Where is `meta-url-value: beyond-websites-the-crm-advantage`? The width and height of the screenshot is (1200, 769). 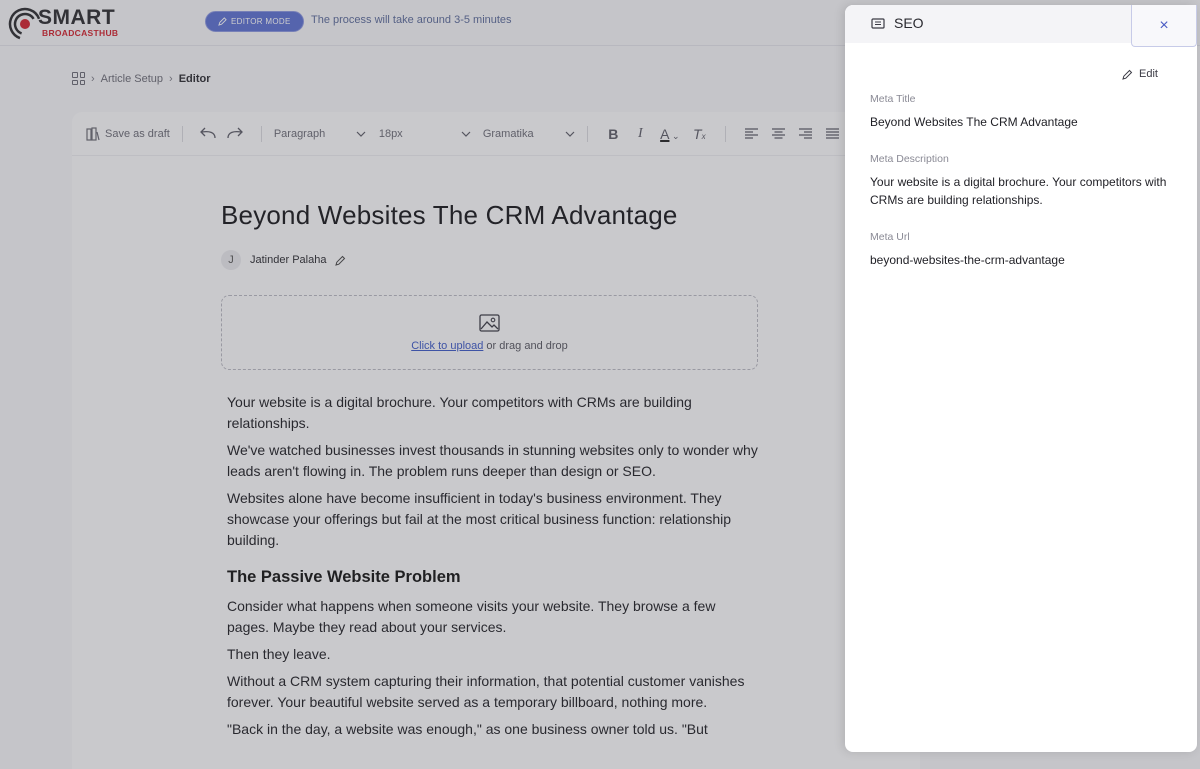 meta-url-value: beyond-websites-the-crm-advantage is located at coordinates (967, 260).